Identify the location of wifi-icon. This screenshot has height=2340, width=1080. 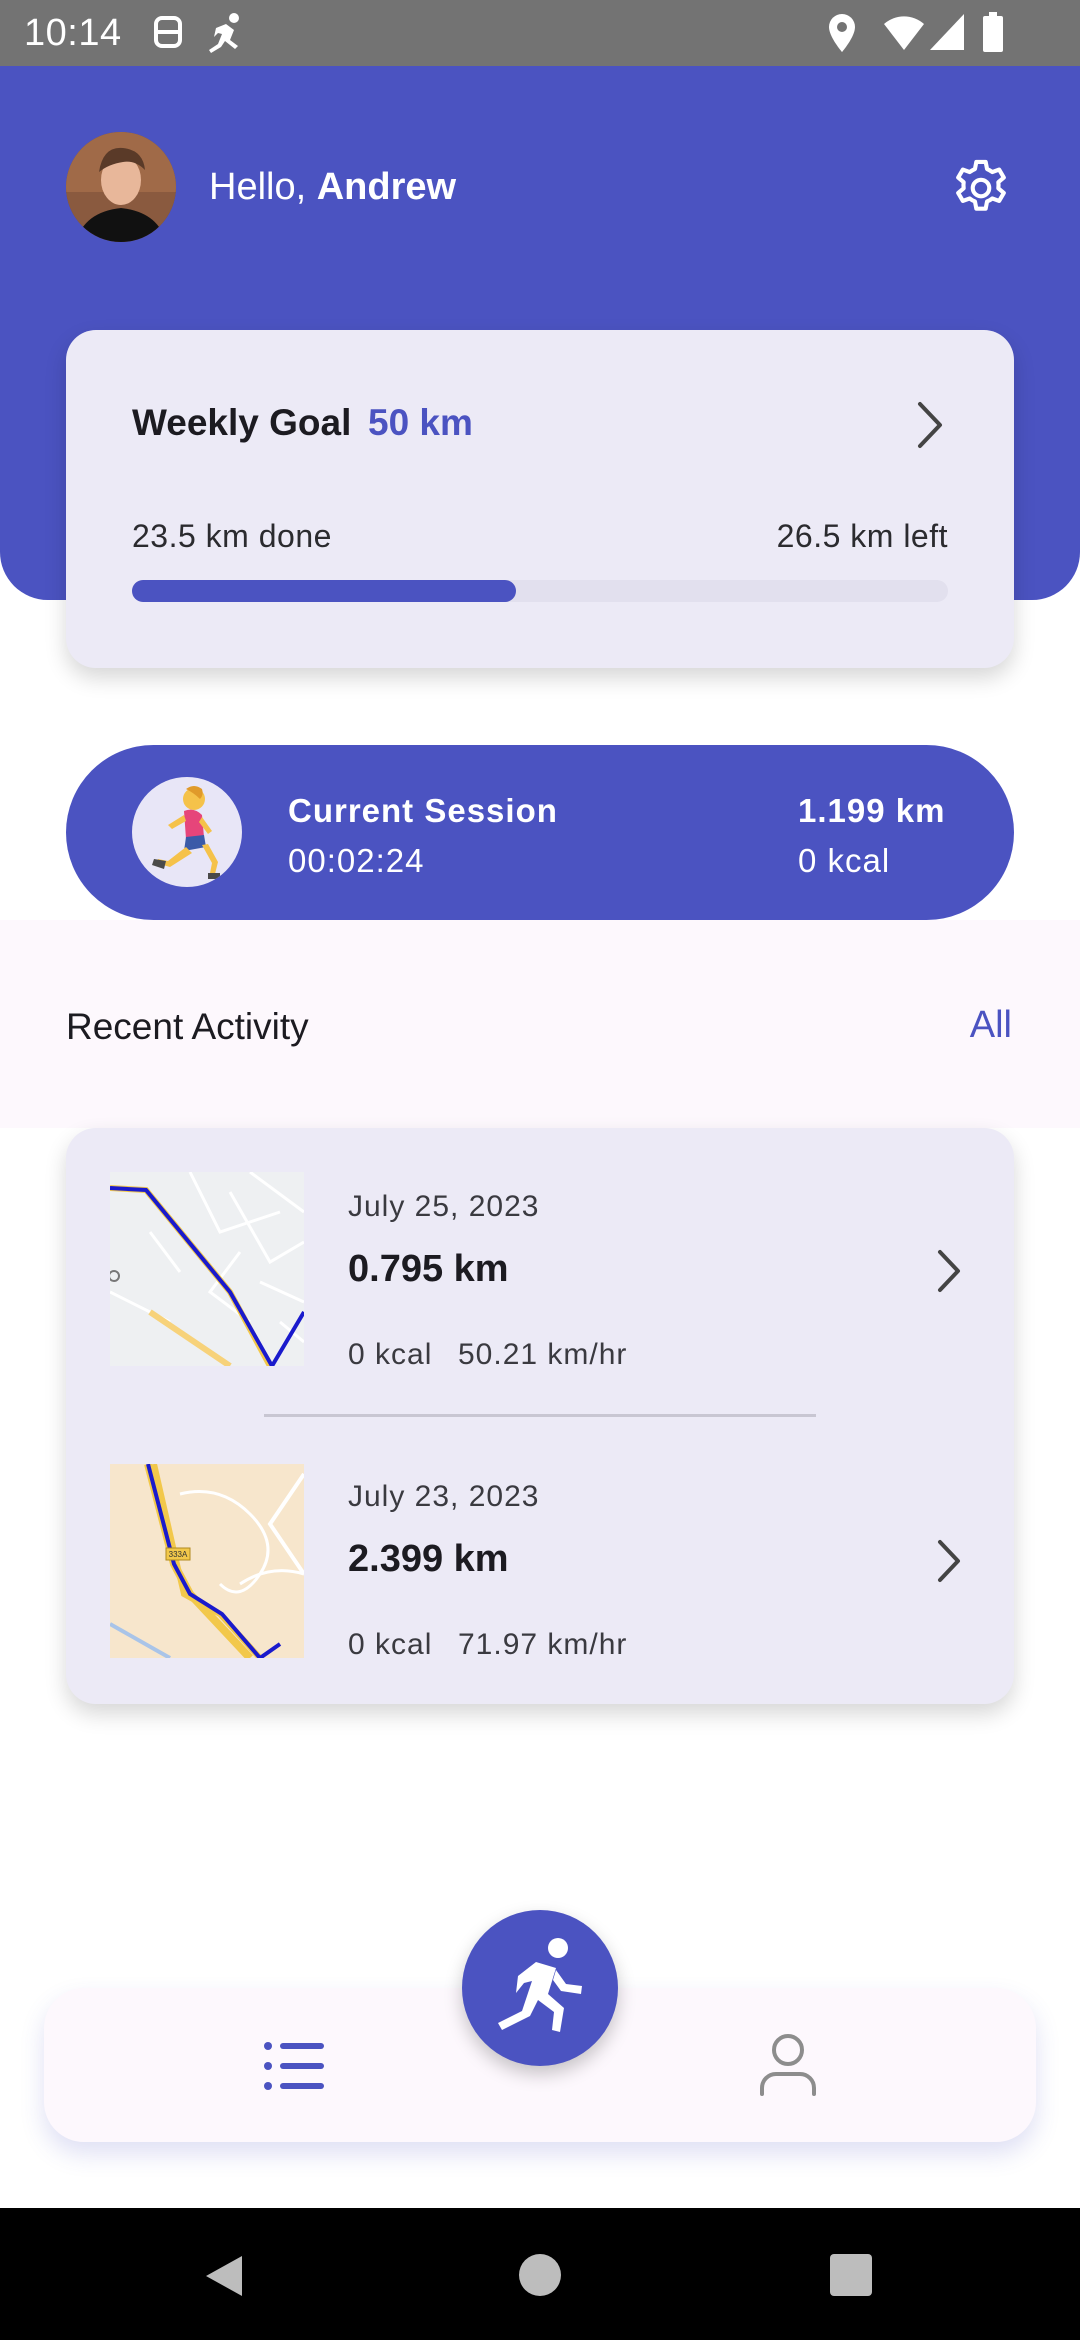
(904, 34).